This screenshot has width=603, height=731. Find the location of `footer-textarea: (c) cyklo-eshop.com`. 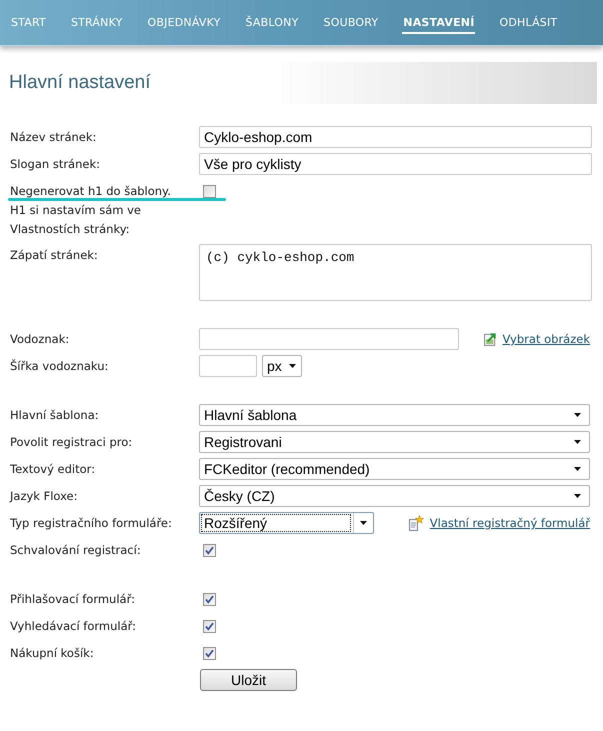

footer-textarea: (c) cyklo-eshop.com is located at coordinates (395, 272).